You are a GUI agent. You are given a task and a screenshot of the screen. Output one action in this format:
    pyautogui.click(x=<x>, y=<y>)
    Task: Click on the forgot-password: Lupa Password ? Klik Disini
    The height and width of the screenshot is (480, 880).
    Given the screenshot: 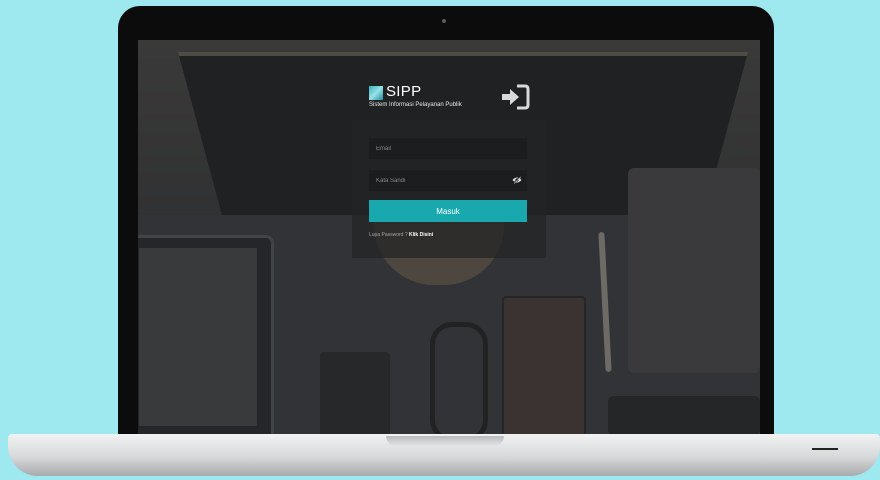 What is the action you would take?
    pyautogui.click(x=401, y=235)
    